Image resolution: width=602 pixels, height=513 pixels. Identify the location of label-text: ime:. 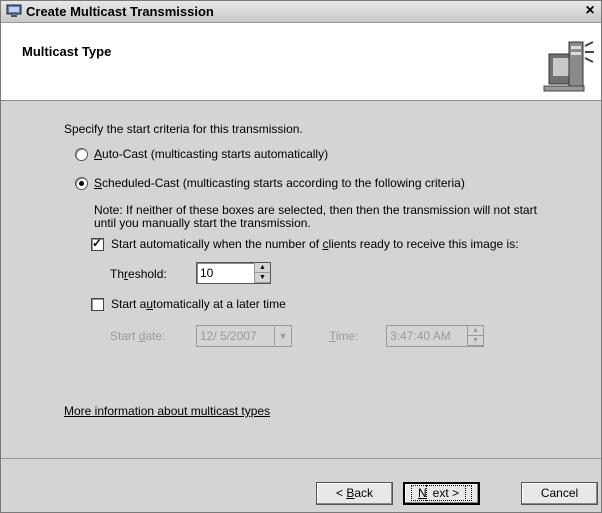
(347, 336).